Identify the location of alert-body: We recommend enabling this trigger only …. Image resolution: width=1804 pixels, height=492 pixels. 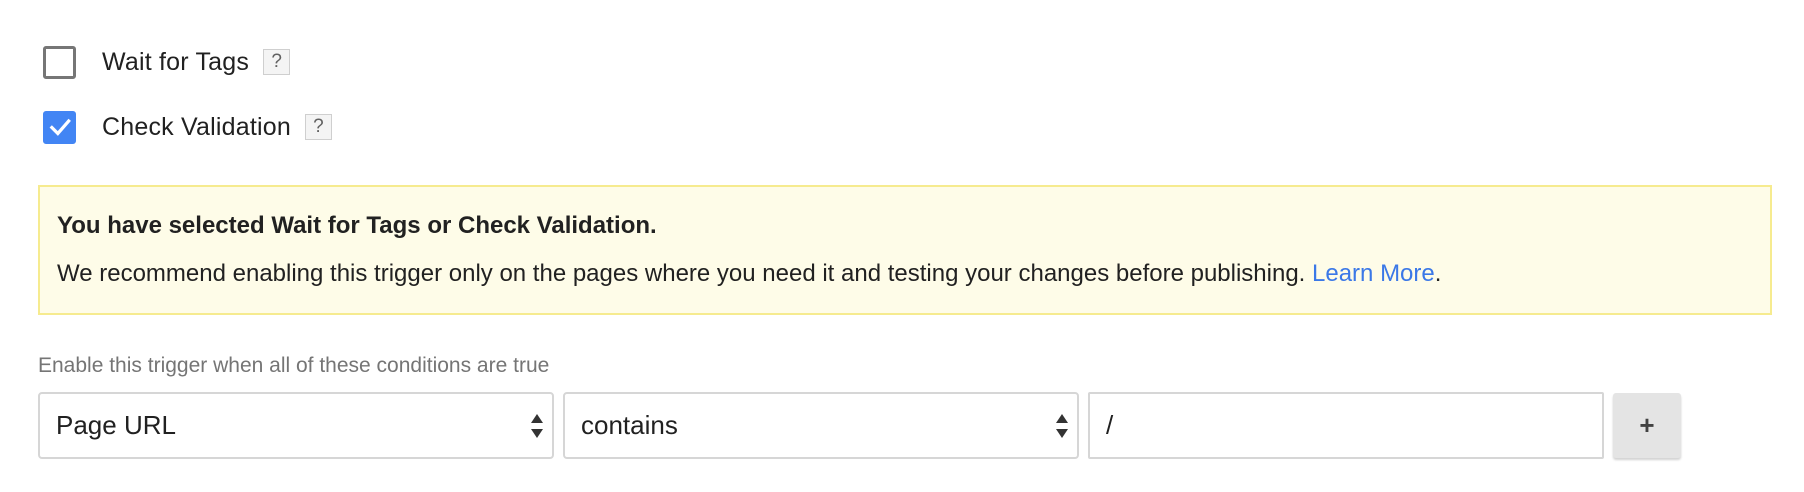
(913, 274).